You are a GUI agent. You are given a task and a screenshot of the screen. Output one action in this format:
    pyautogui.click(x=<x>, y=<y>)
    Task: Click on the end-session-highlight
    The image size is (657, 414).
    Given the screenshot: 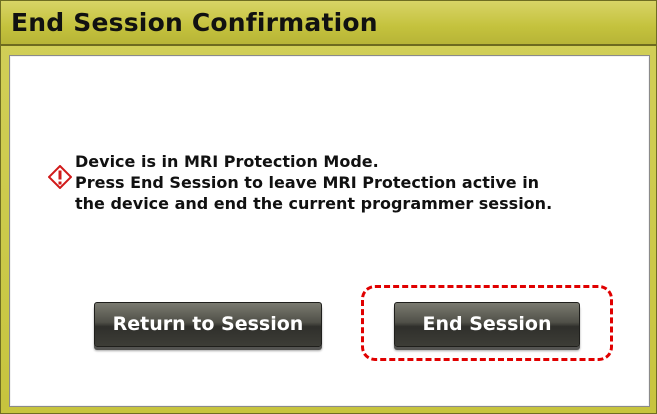 What is the action you would take?
    pyautogui.click(x=487, y=323)
    